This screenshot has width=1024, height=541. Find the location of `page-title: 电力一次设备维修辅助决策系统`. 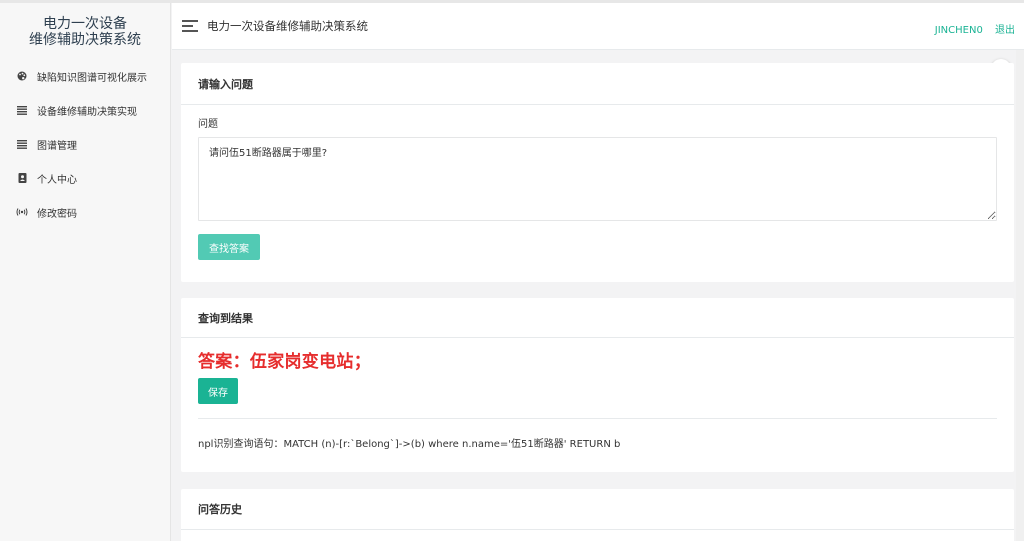

page-title: 电力一次设备维修辅助决策系统 is located at coordinates (287, 26).